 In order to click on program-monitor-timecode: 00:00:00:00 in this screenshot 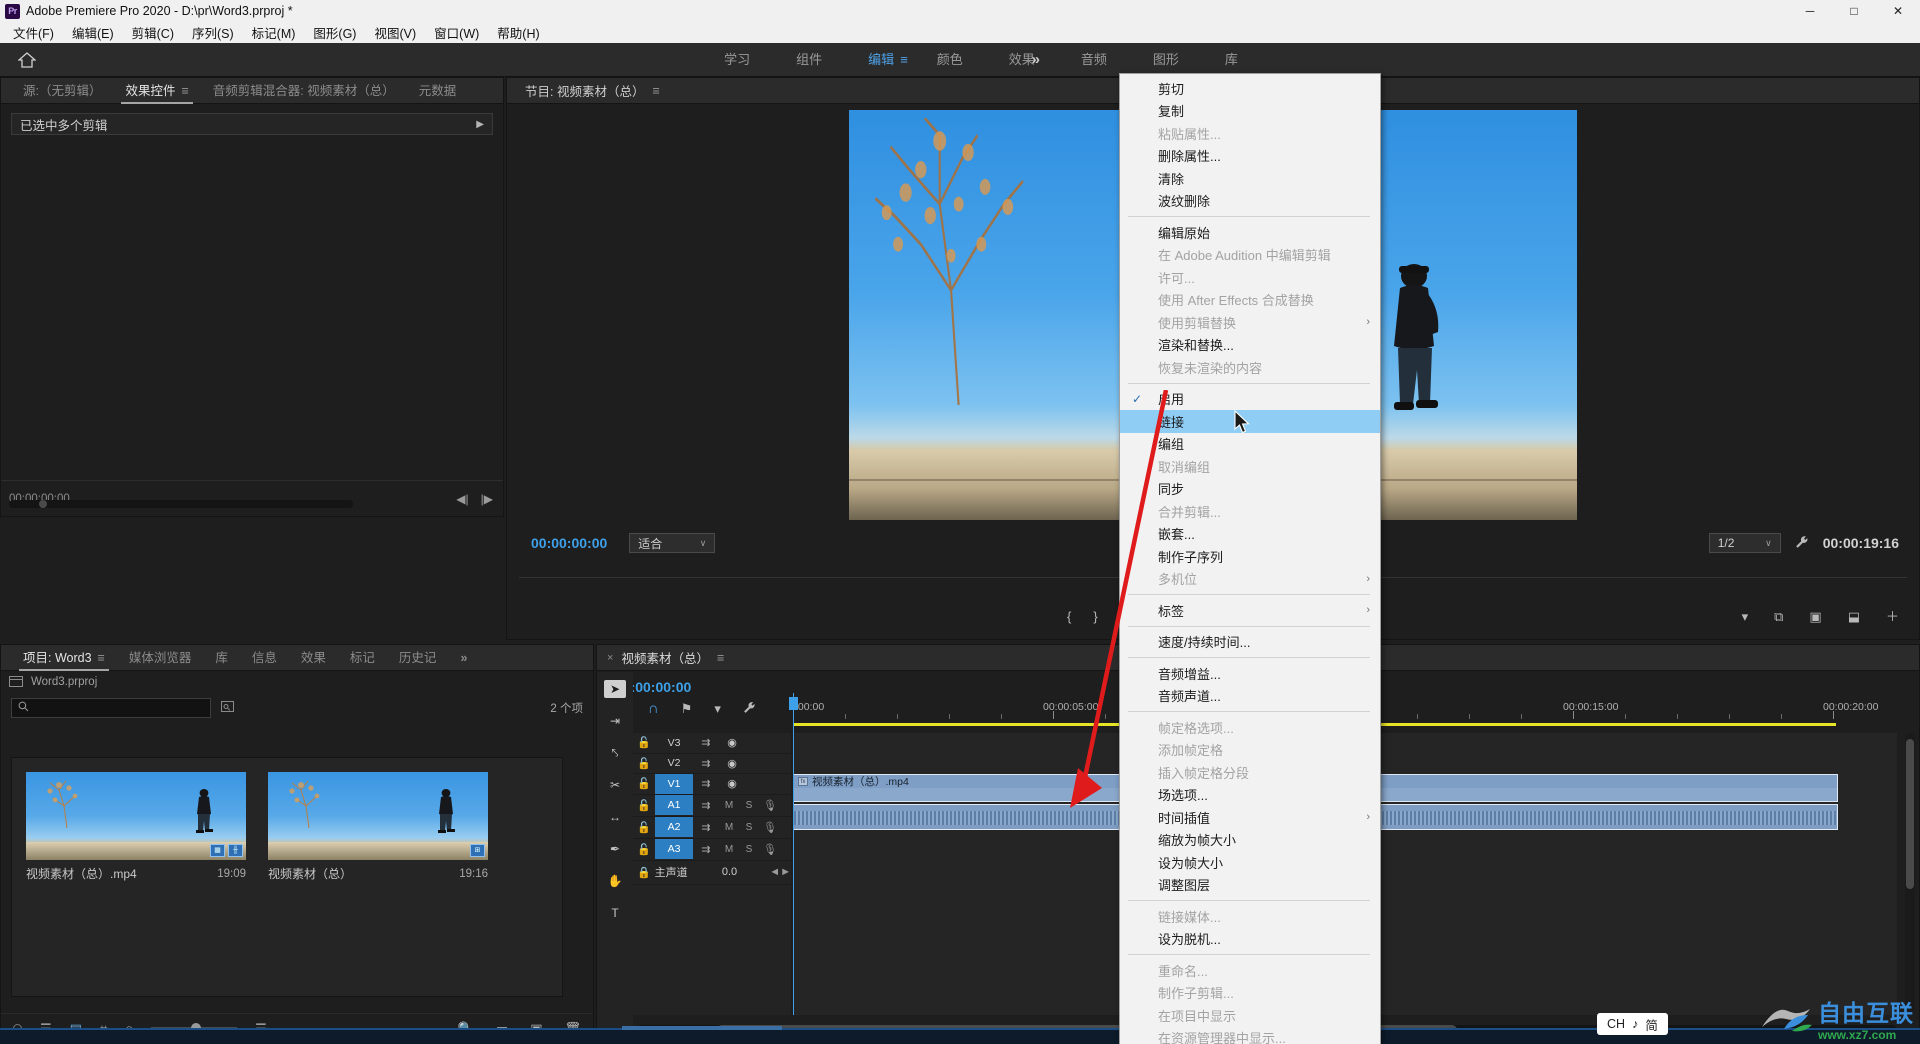, I will do `click(569, 543)`.